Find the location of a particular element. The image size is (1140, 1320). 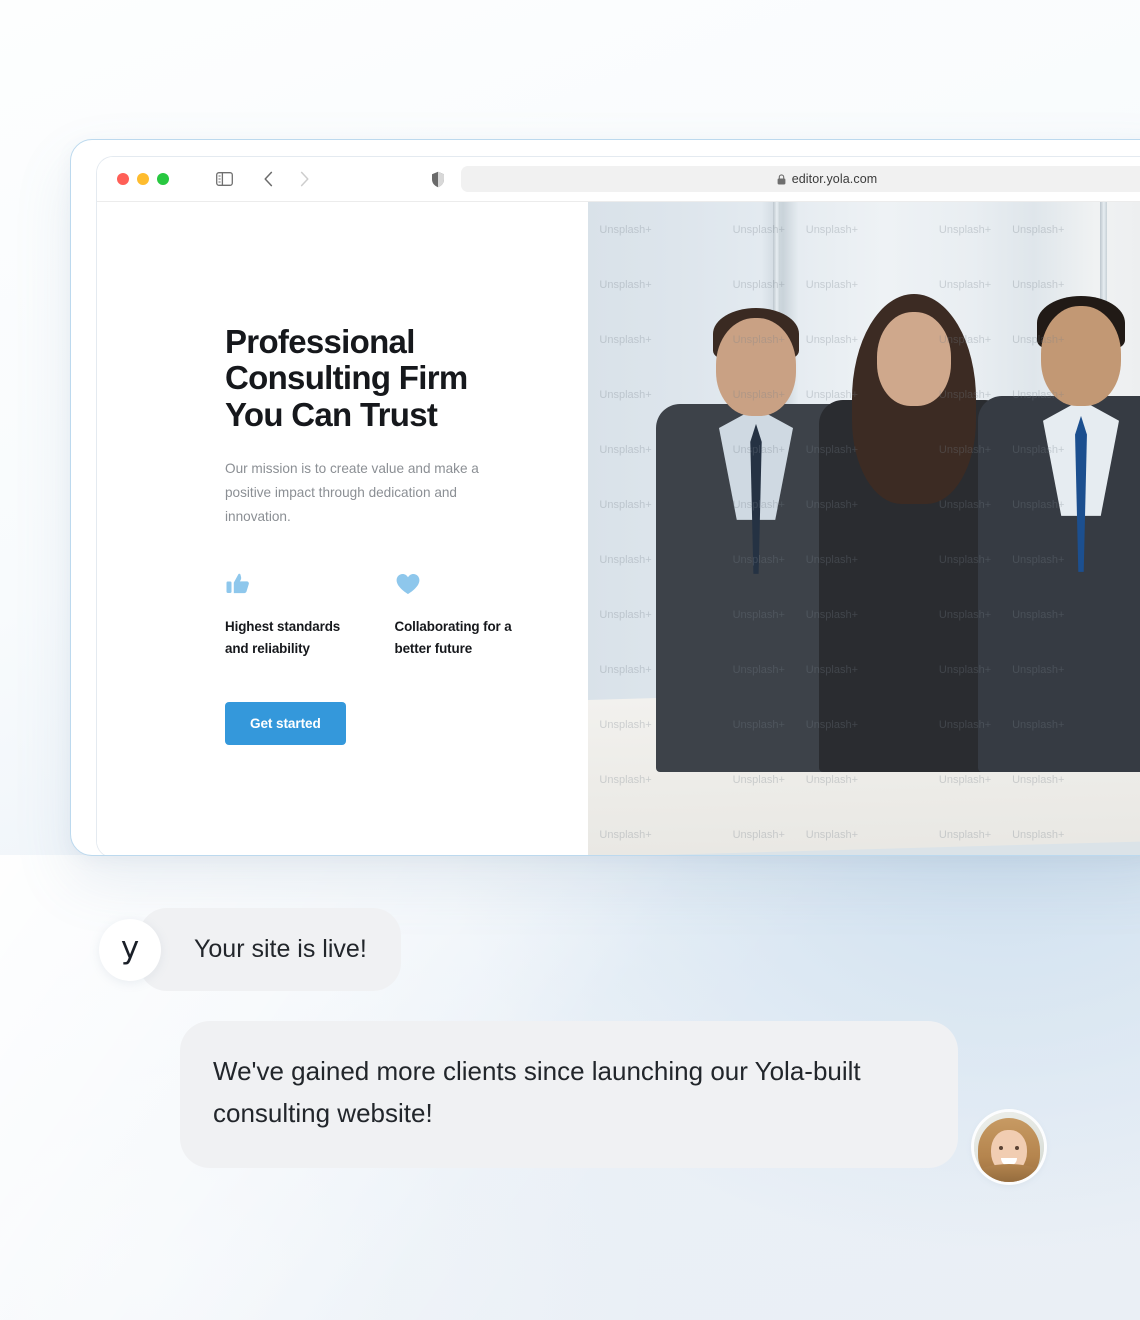

window-controls is located at coordinates (143, 179).